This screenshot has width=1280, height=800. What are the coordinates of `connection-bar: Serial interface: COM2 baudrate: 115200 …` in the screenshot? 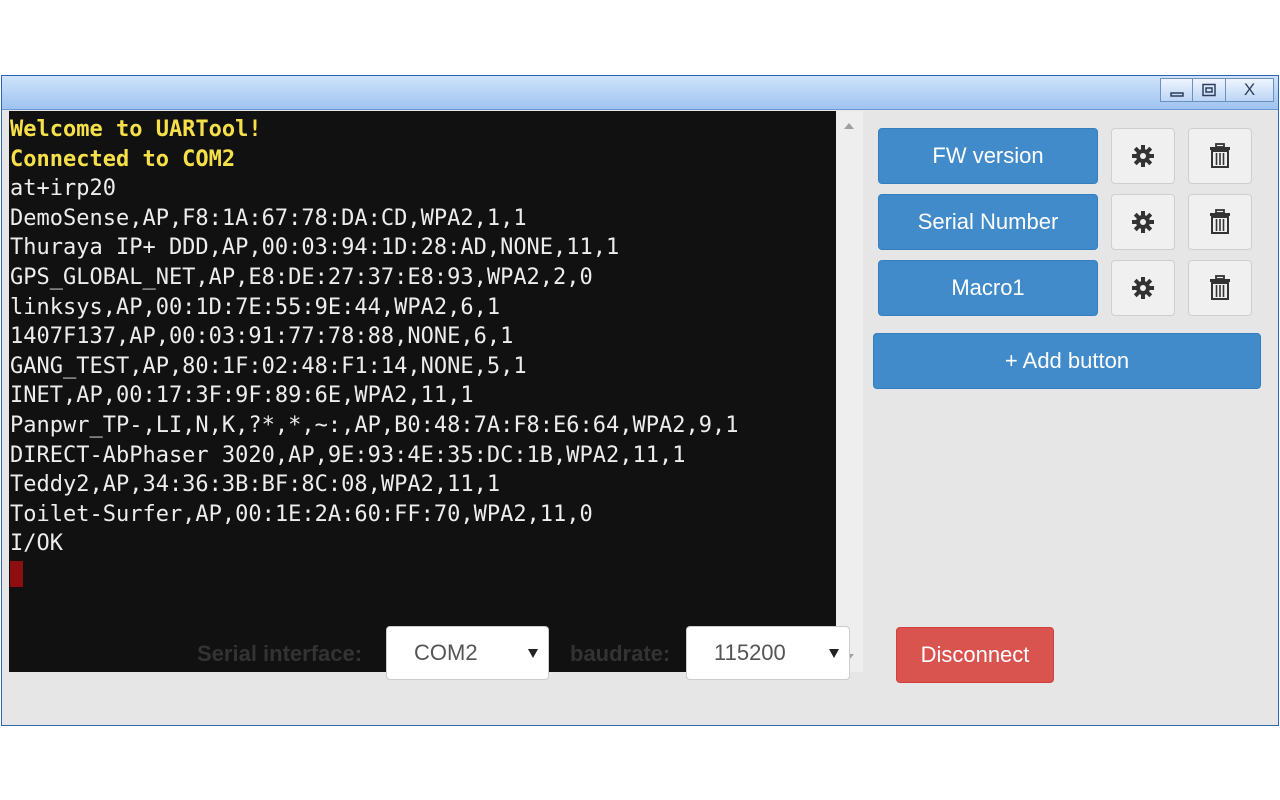 It's located at (639, 655).